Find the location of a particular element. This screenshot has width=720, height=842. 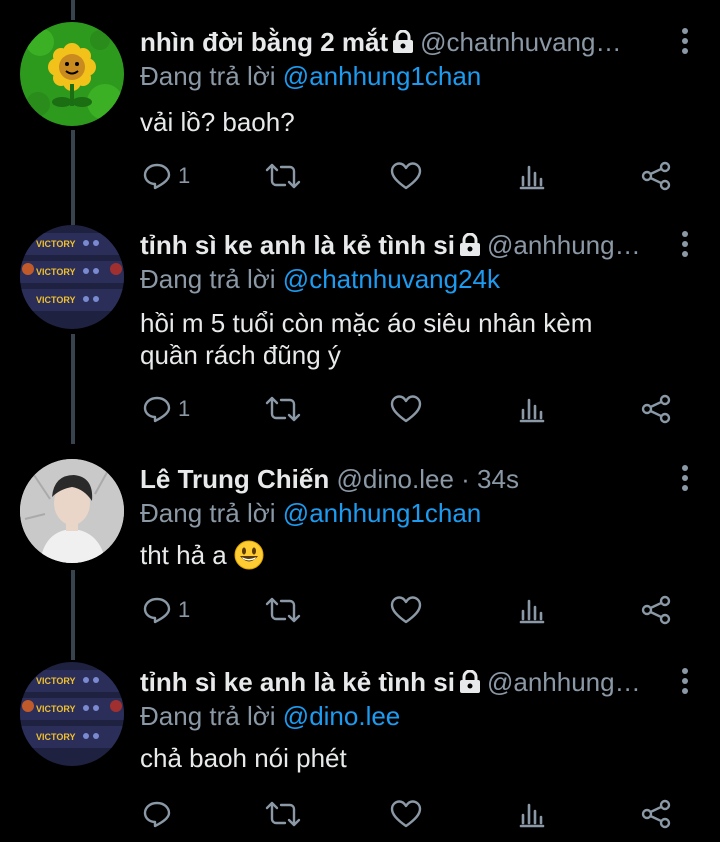

tweet-text: tht hả a is located at coordinates (410, 558).